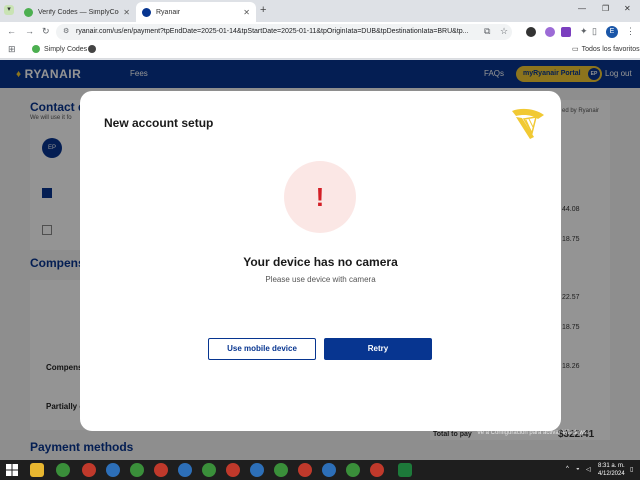  I want to click on bookmarks-bar: ⊞ Simply Codes ▭ Todos los favoritos, so click(320, 50).